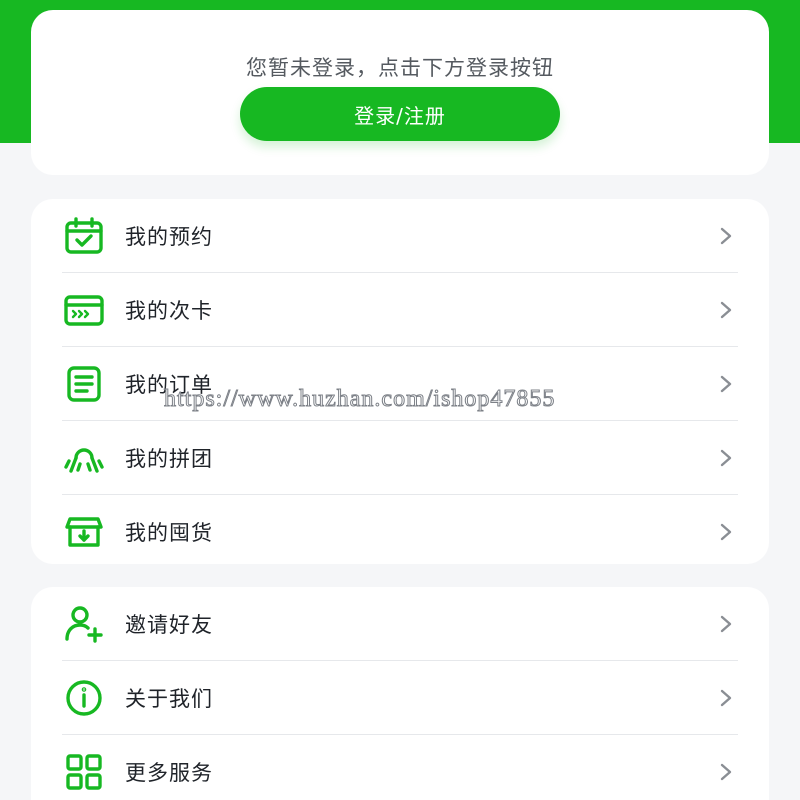 The image size is (800, 800). What do you see at coordinates (400, 529) in the screenshot?
I see `menu-item-stock: 我的囤货` at bounding box center [400, 529].